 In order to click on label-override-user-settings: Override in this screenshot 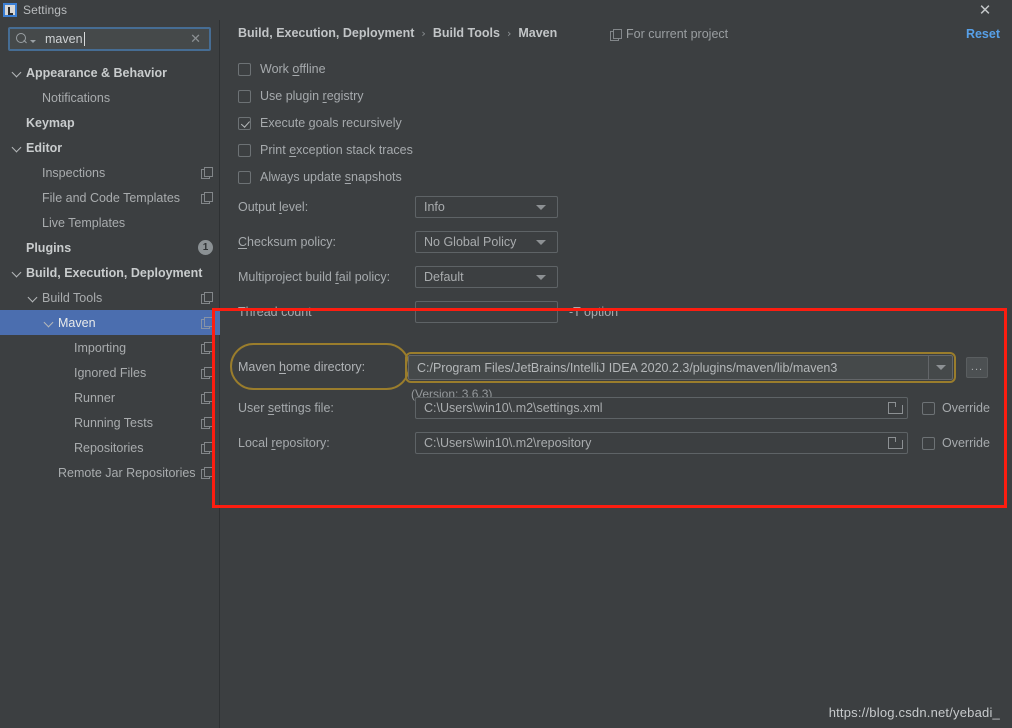, I will do `click(966, 408)`.